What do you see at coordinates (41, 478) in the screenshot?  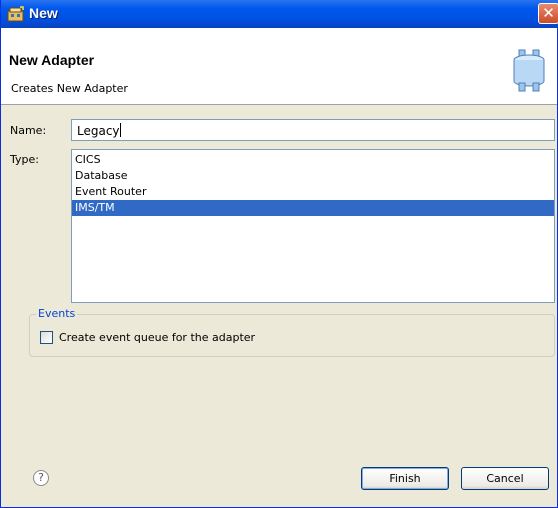 I see `help-icon: ?` at bounding box center [41, 478].